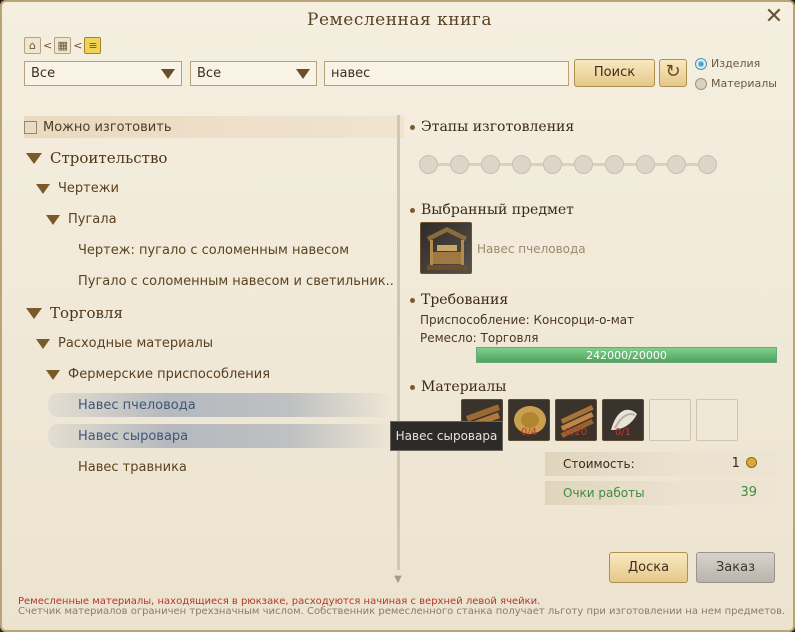 The height and width of the screenshot is (632, 795). Describe the element at coordinates (464, 387) in the screenshot. I see `materials-title: Материалы` at that location.